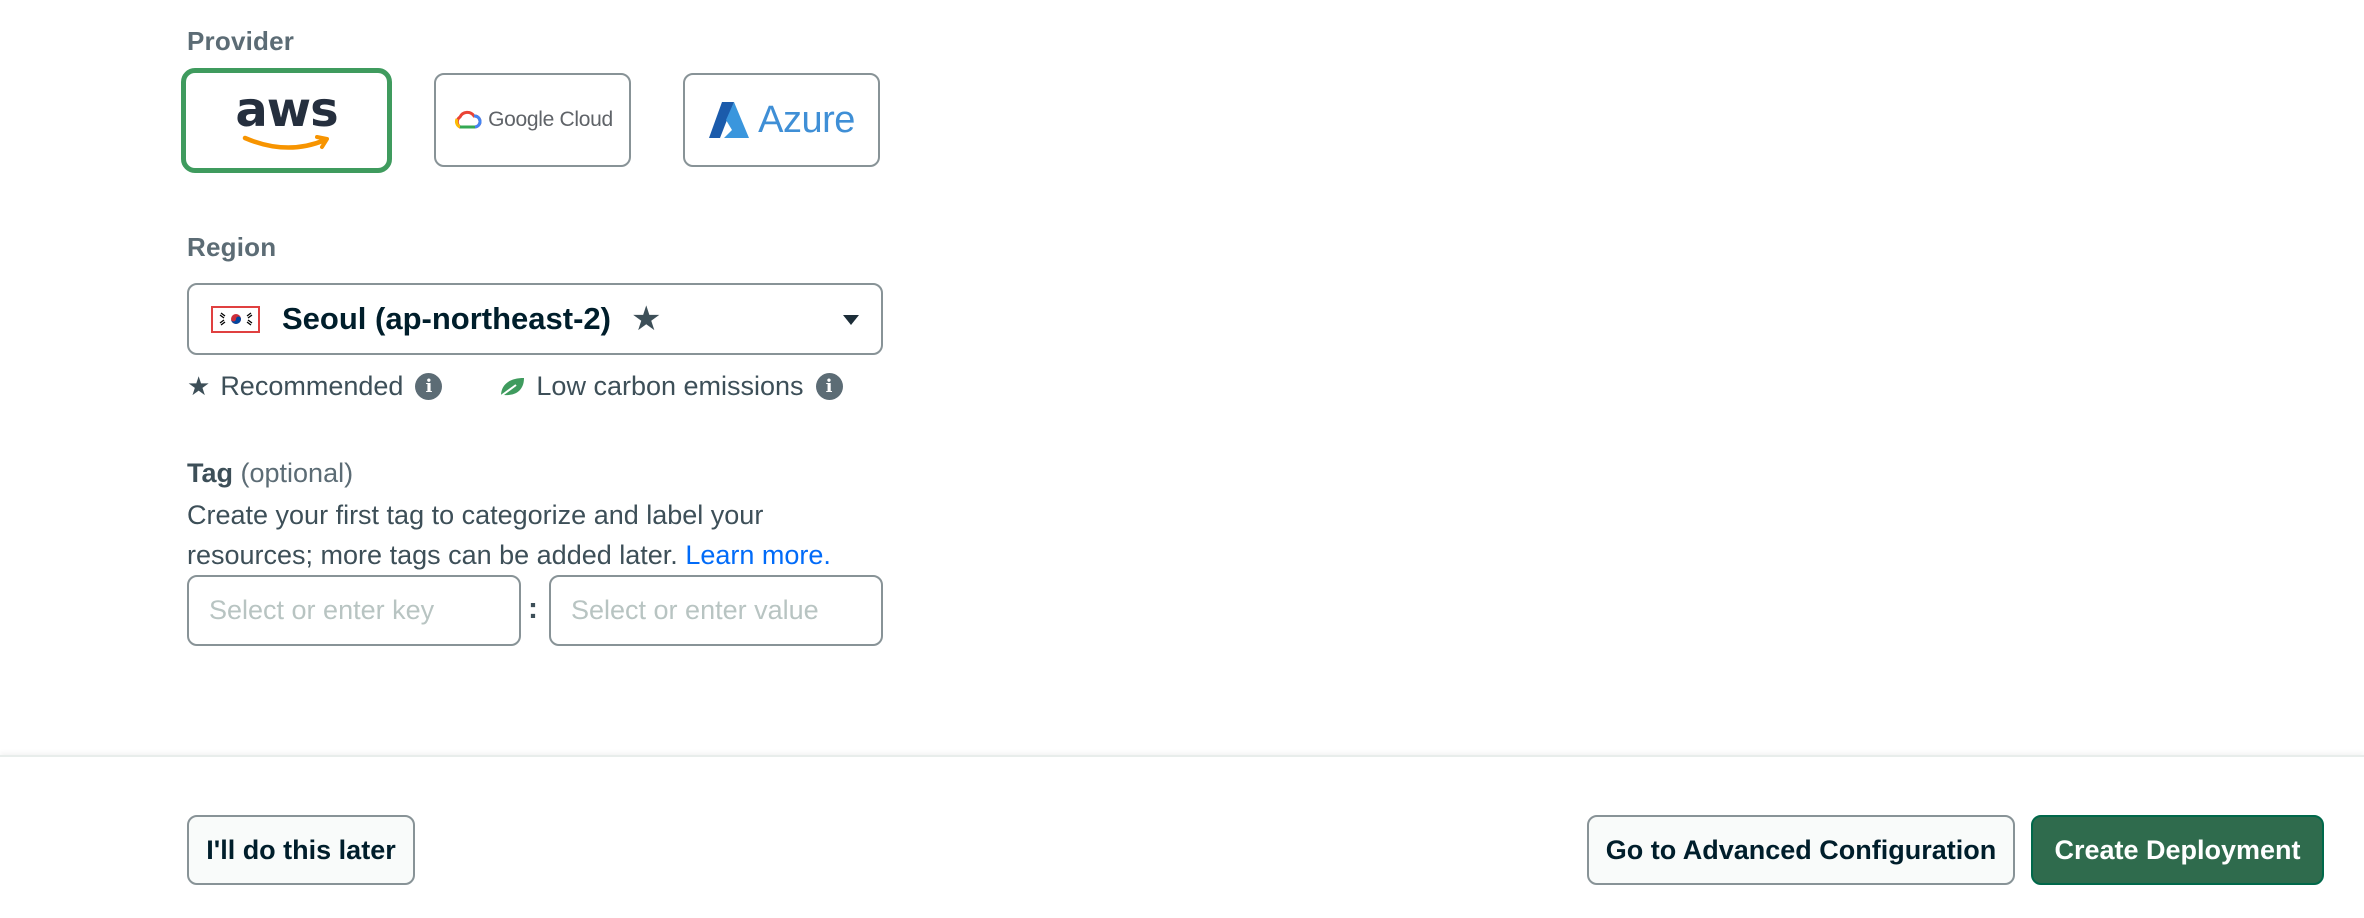  I want to click on azure-logo: Azure, so click(781, 120).